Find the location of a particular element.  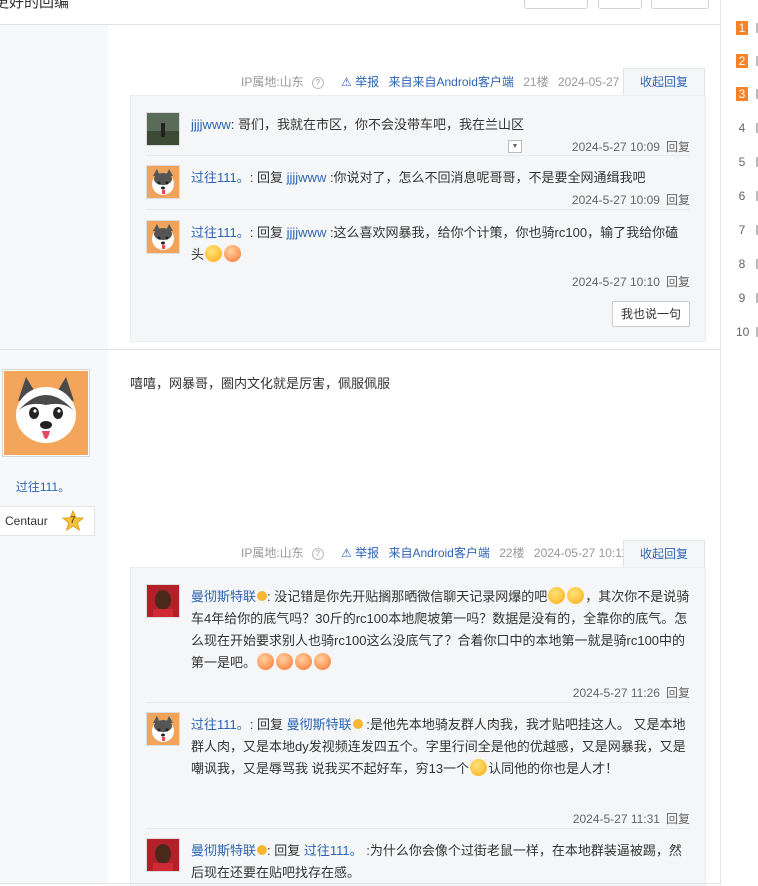

level-name: Centaur is located at coordinates (26, 521).